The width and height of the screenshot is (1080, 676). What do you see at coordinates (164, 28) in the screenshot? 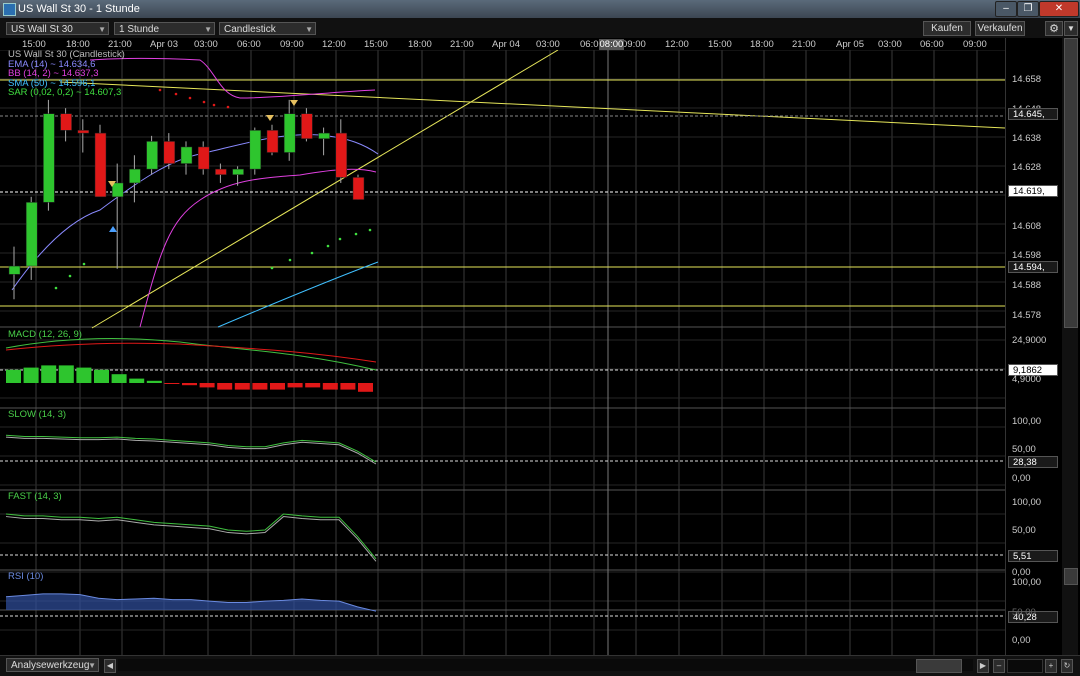
I see `interval-select: 1 Stunde ▼` at bounding box center [164, 28].